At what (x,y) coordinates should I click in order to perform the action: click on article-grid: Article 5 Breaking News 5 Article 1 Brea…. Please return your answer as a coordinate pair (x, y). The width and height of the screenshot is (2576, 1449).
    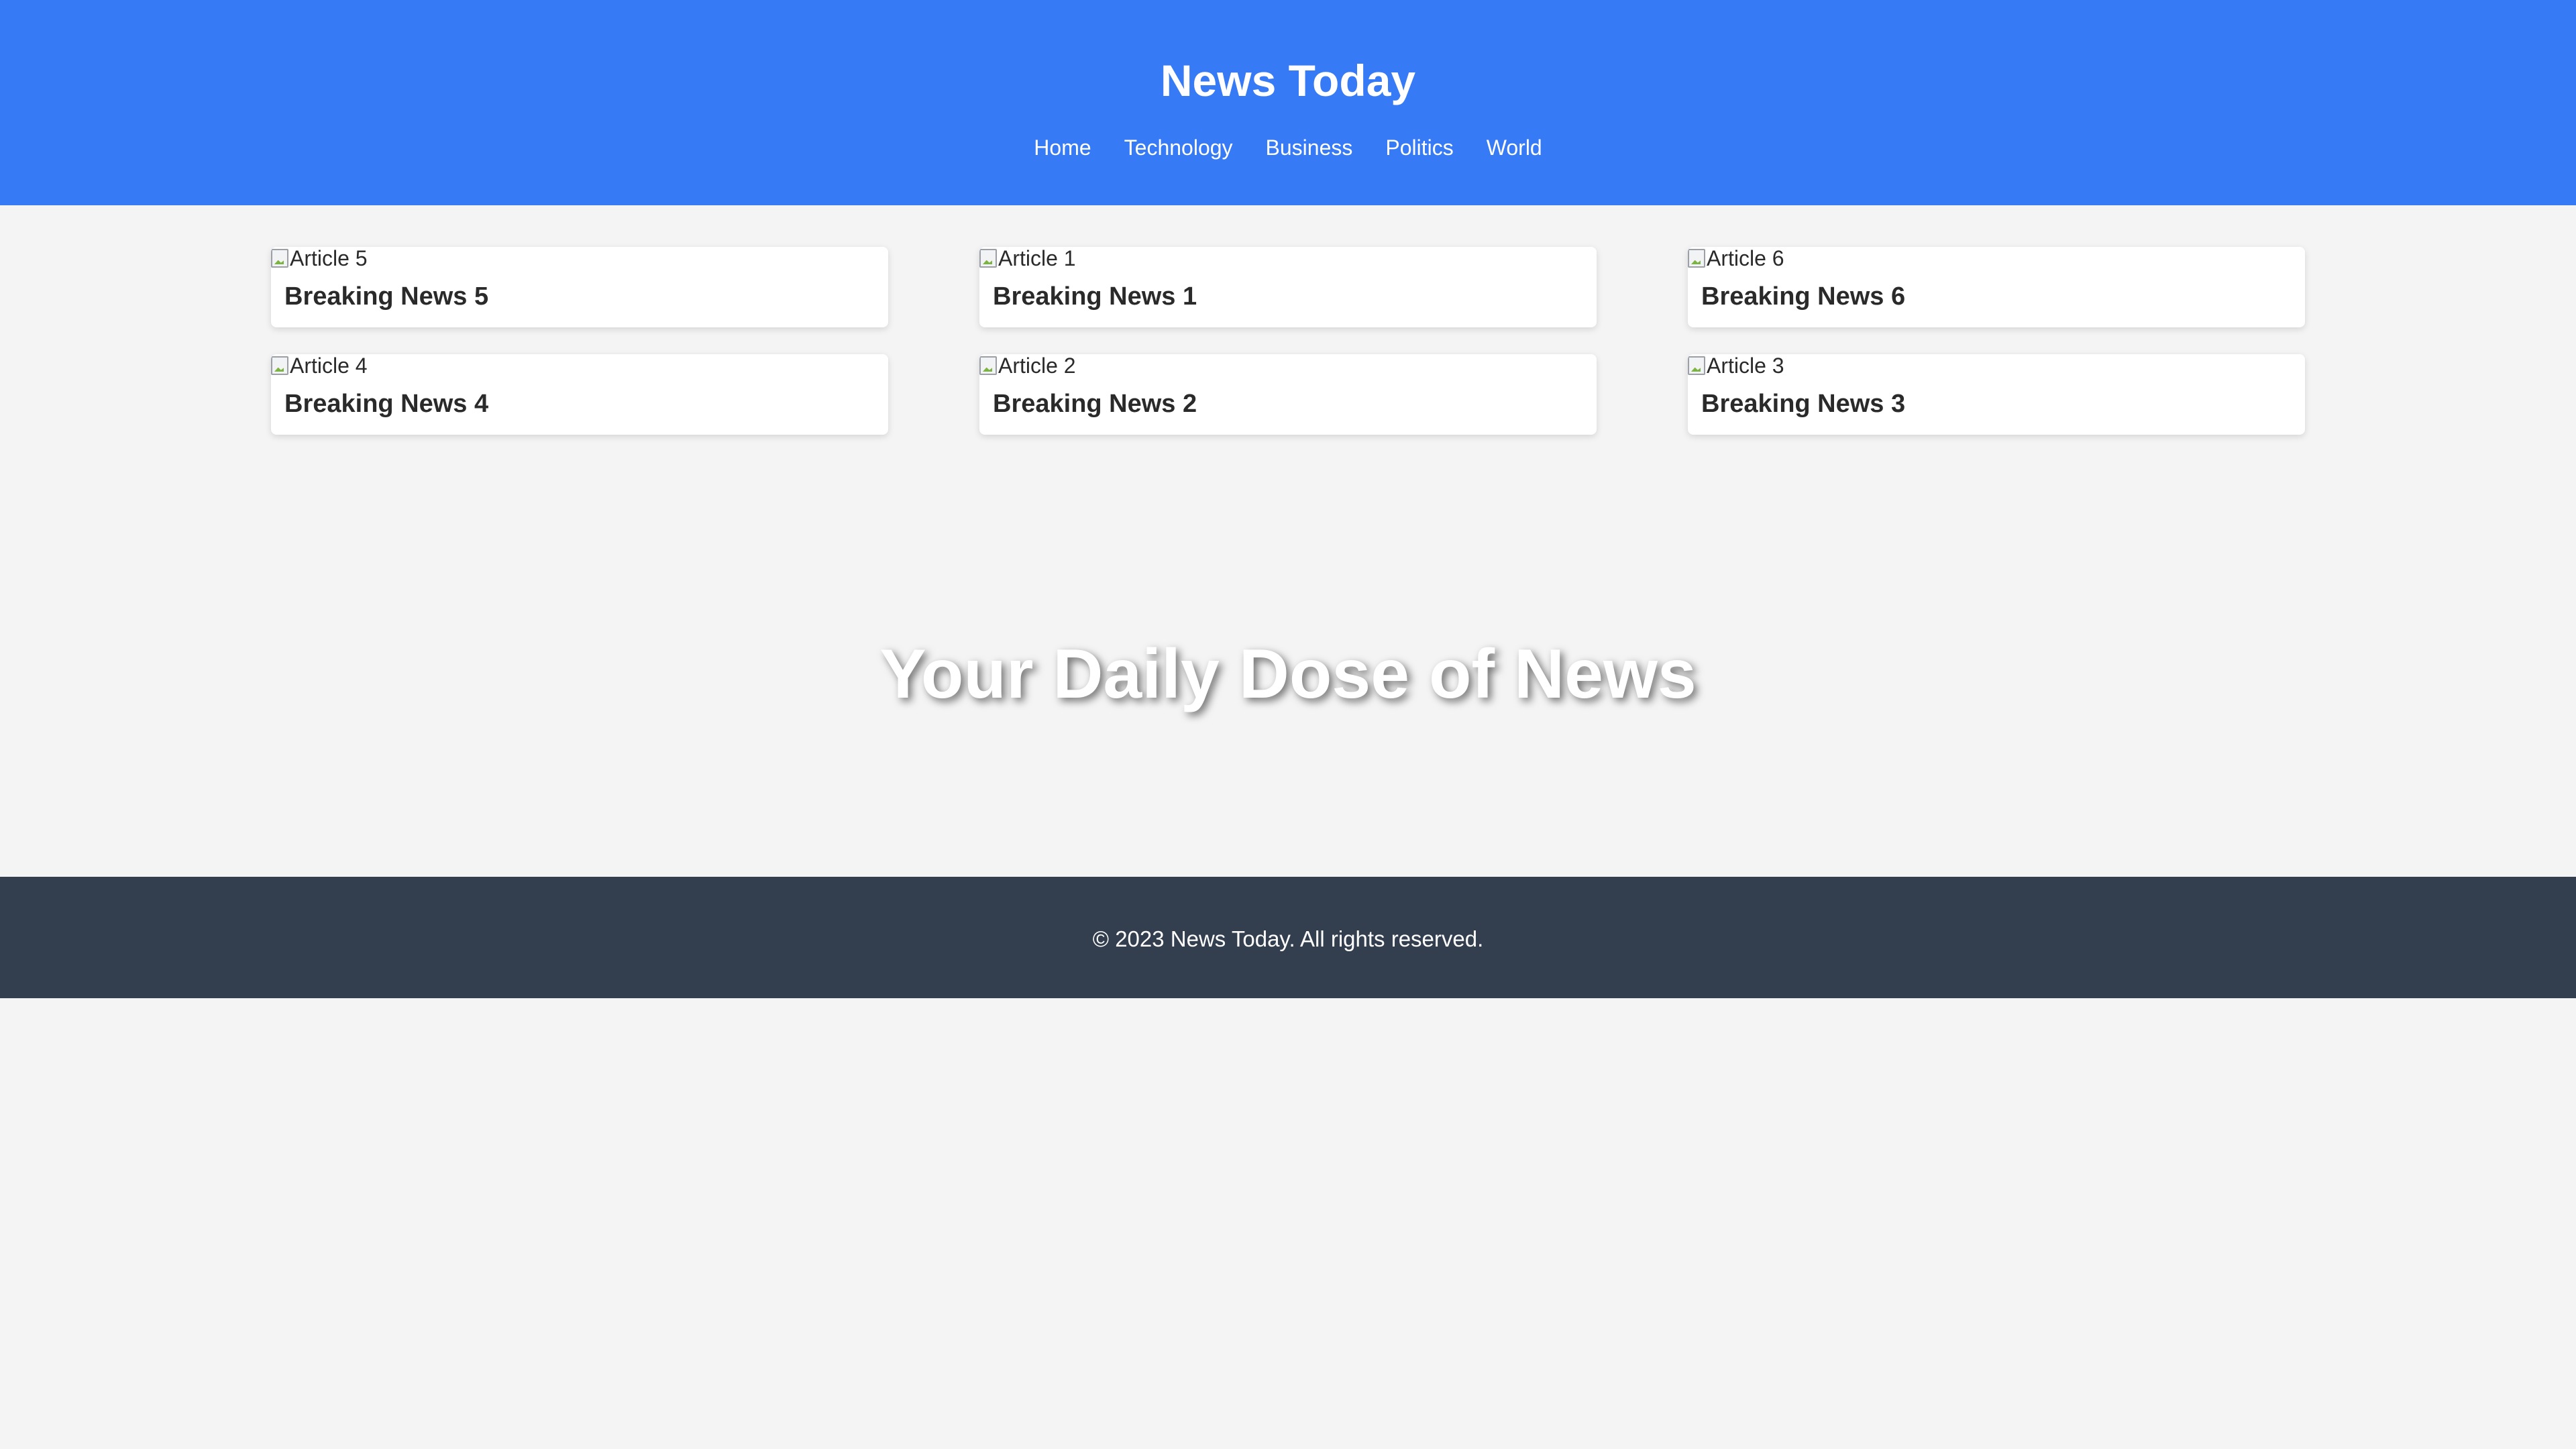
    Looking at the image, I should click on (1288, 341).